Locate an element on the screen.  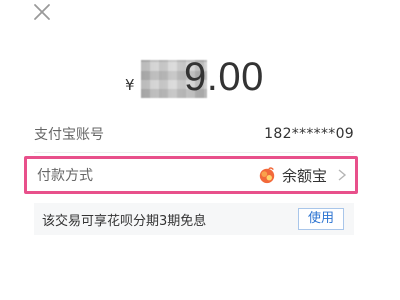
close-button is located at coordinates (42, 12).